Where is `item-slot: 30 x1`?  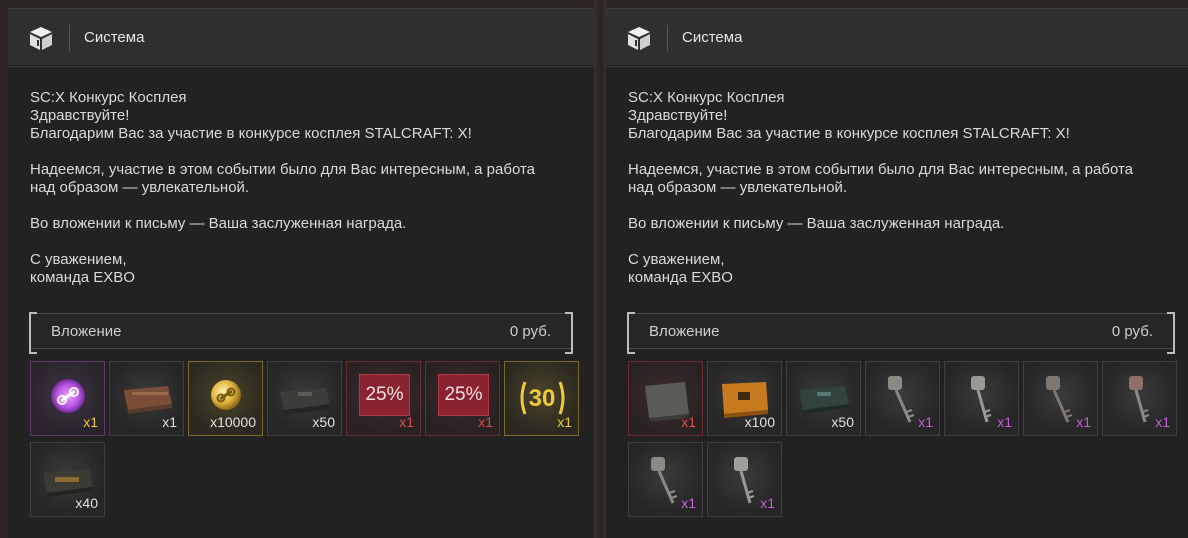
item-slot: 30 x1 is located at coordinates (541, 398).